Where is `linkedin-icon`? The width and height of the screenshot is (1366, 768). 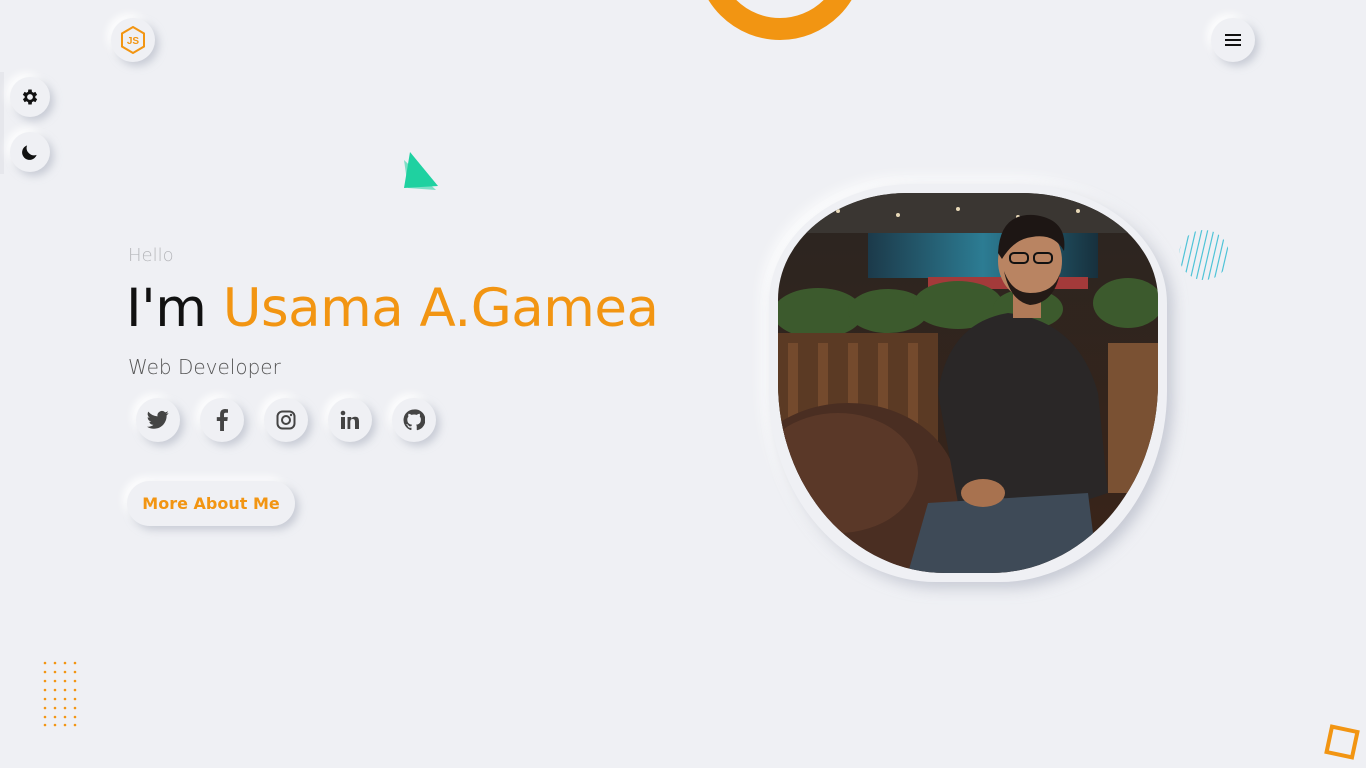
linkedin-icon is located at coordinates (349, 419).